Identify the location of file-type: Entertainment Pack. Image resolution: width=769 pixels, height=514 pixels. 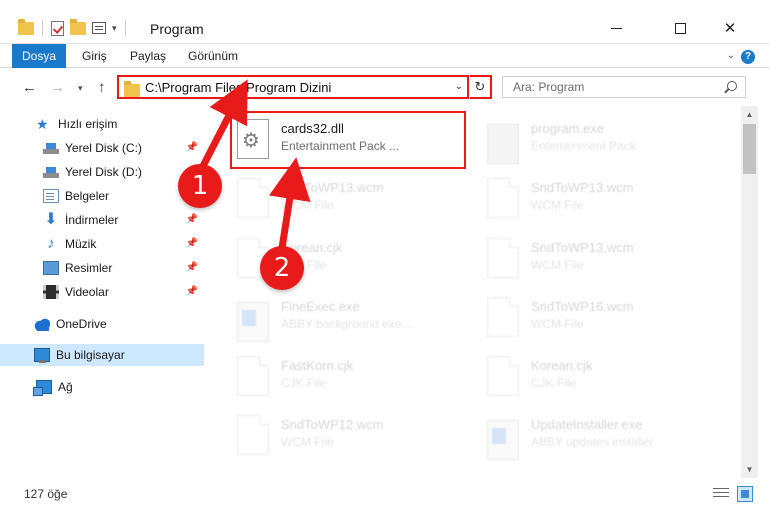
(583, 146).